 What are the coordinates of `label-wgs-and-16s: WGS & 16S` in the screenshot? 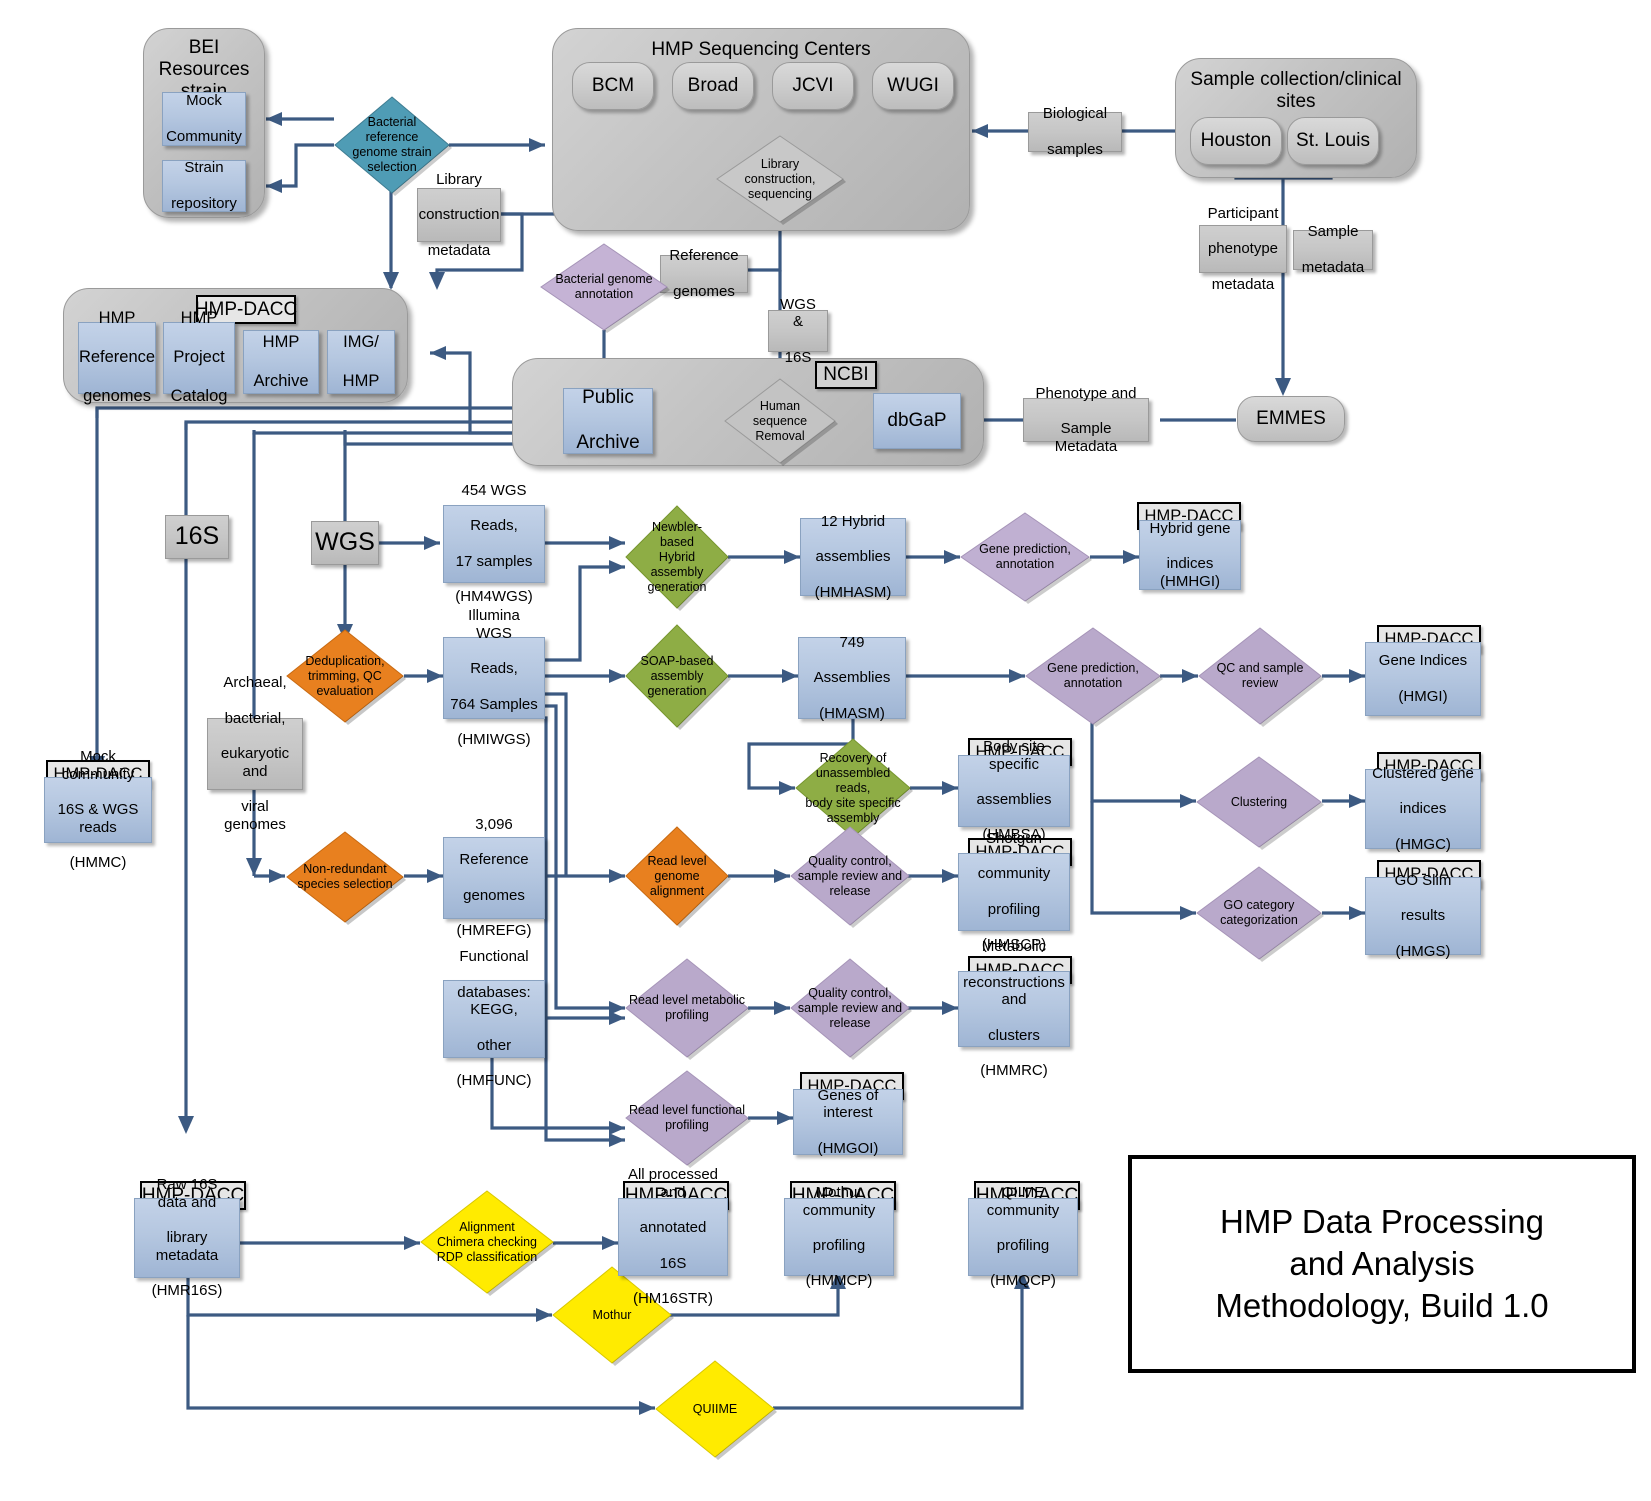 It's located at (798, 331).